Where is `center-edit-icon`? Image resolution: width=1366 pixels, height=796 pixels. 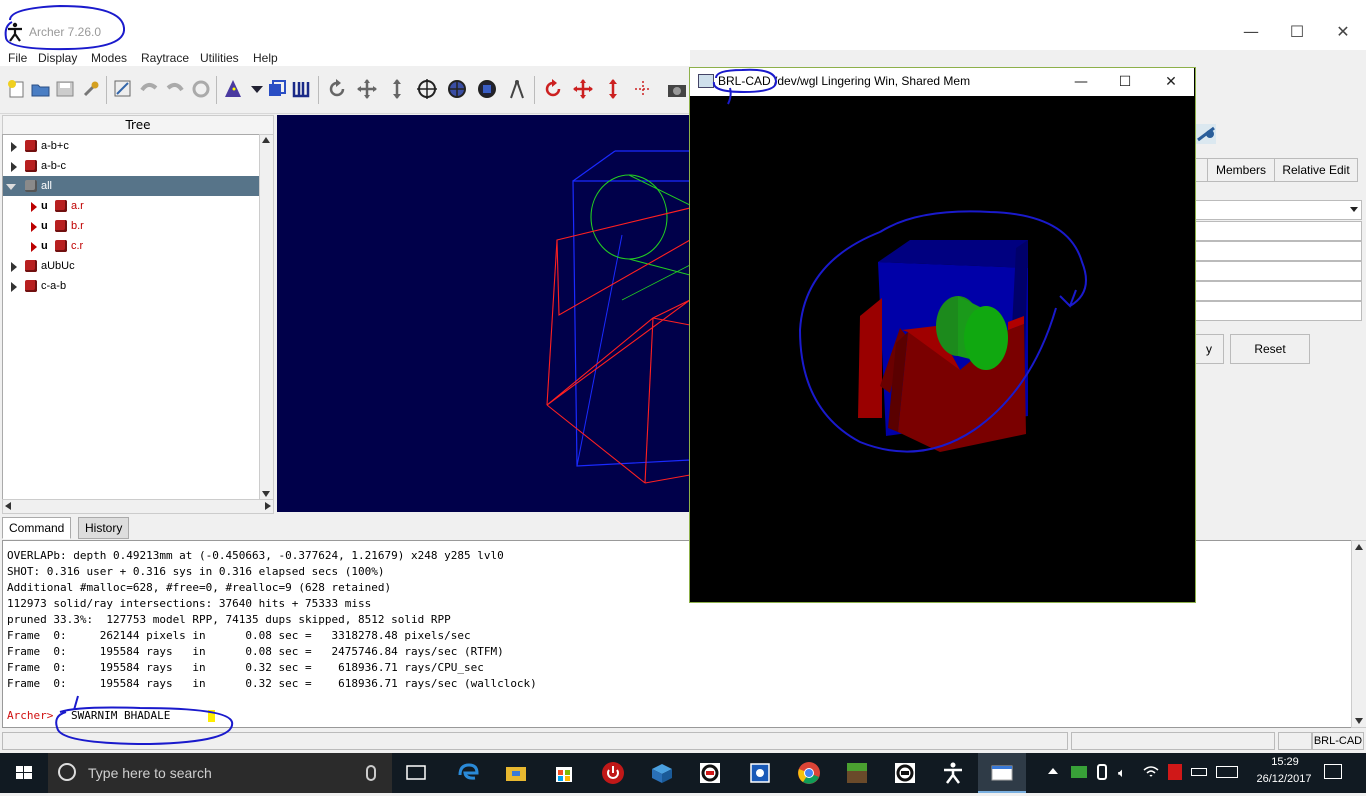 center-edit-icon is located at coordinates (643, 89).